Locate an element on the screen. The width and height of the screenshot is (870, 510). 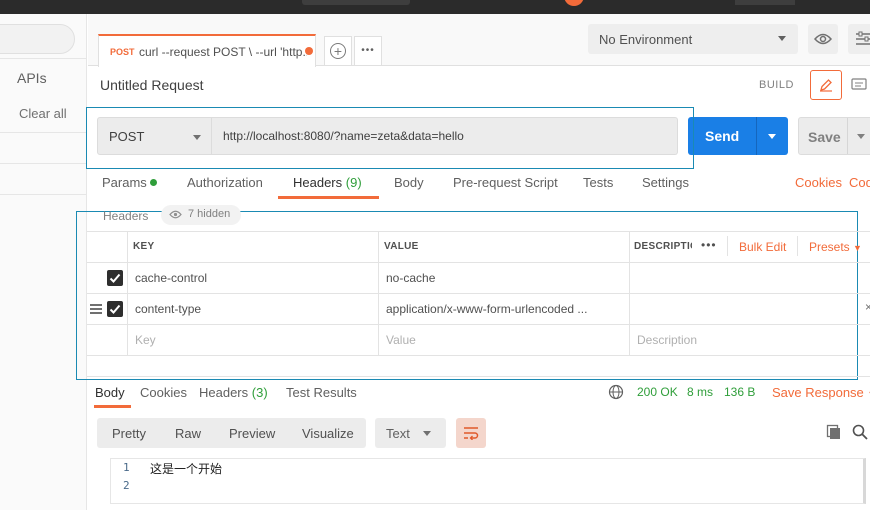
edit-button is located at coordinates (826, 85).